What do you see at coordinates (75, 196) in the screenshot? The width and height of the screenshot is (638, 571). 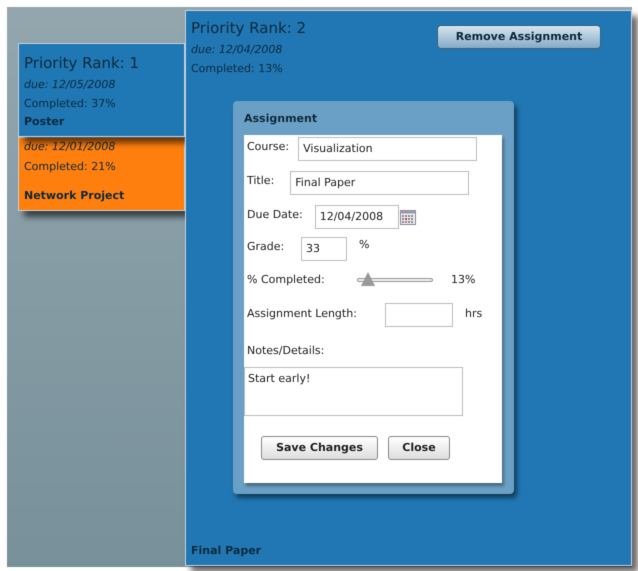 I see `assignment-title: Network Project` at bounding box center [75, 196].